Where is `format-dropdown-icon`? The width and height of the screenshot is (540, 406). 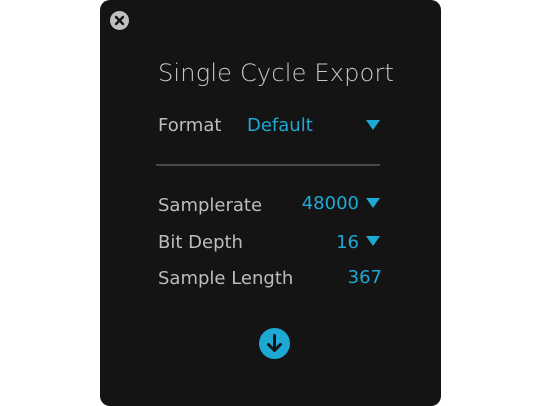
format-dropdown-icon is located at coordinates (373, 125).